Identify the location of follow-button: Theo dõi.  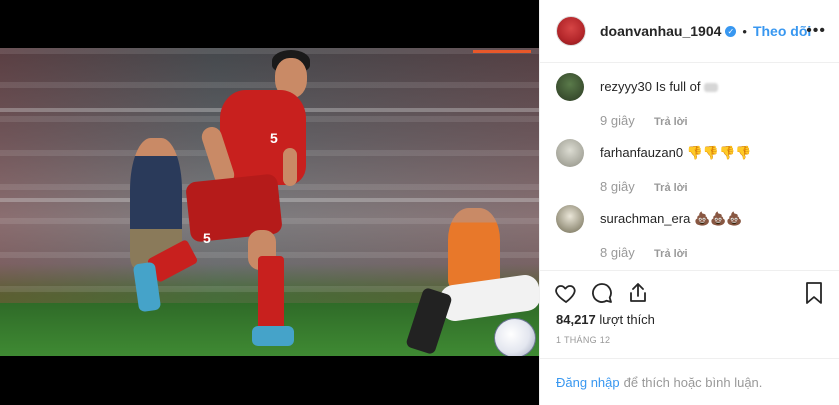
(782, 31).